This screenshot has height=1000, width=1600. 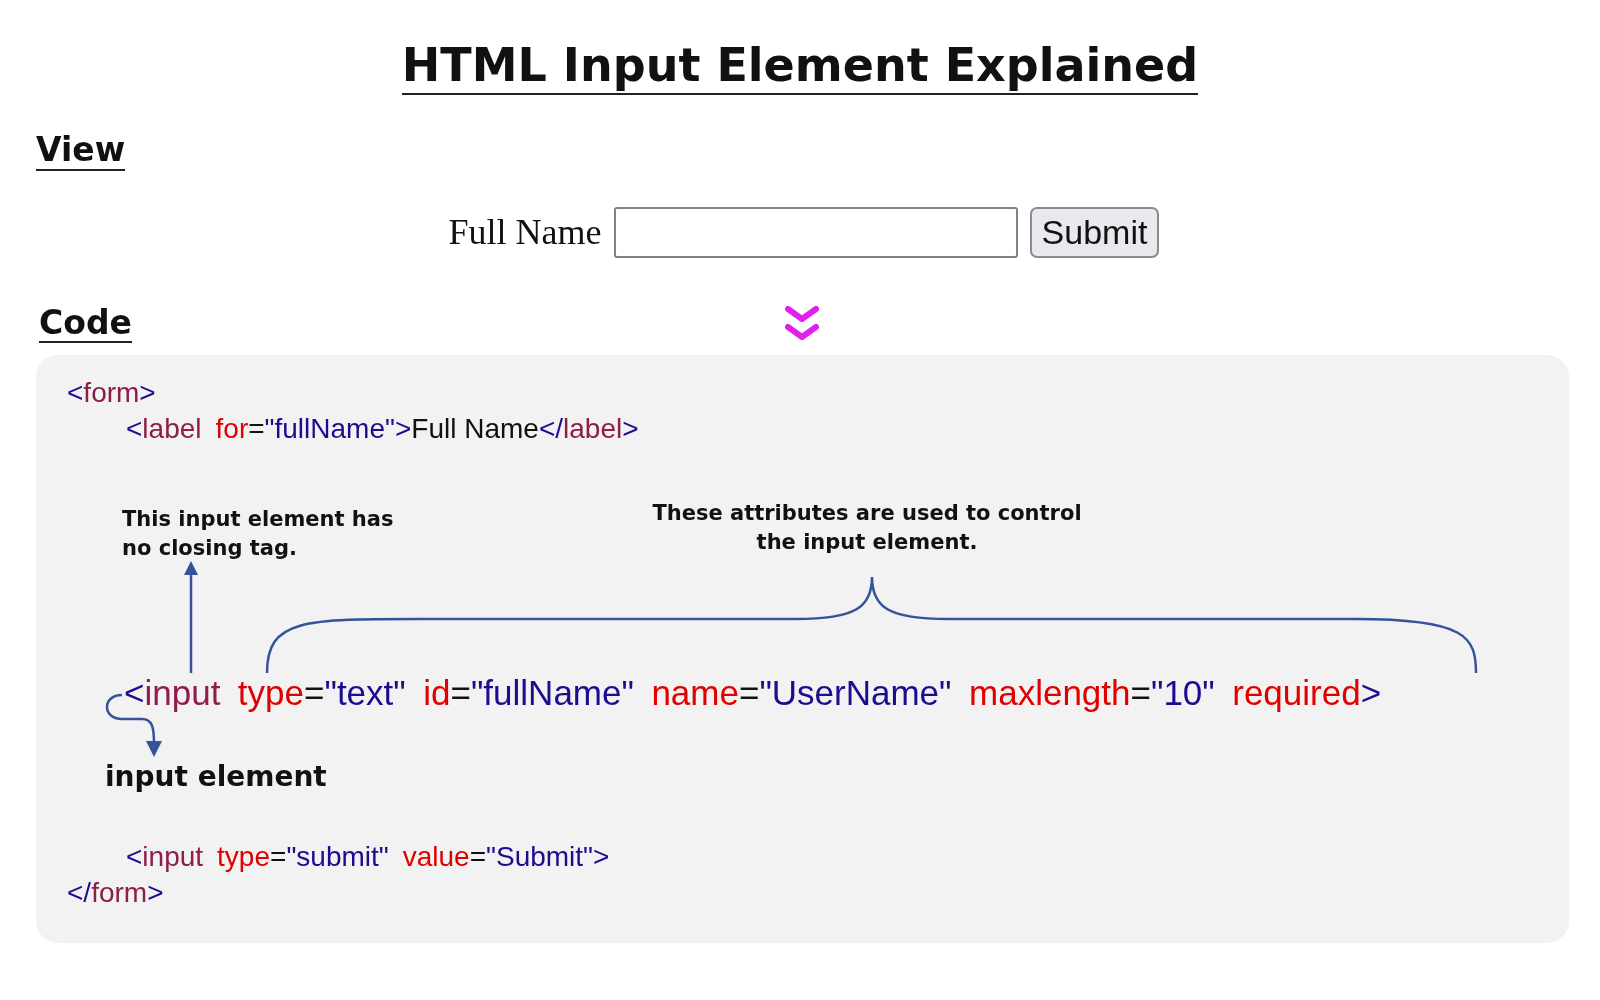 I want to click on code-line: <form>, so click(x=111, y=393).